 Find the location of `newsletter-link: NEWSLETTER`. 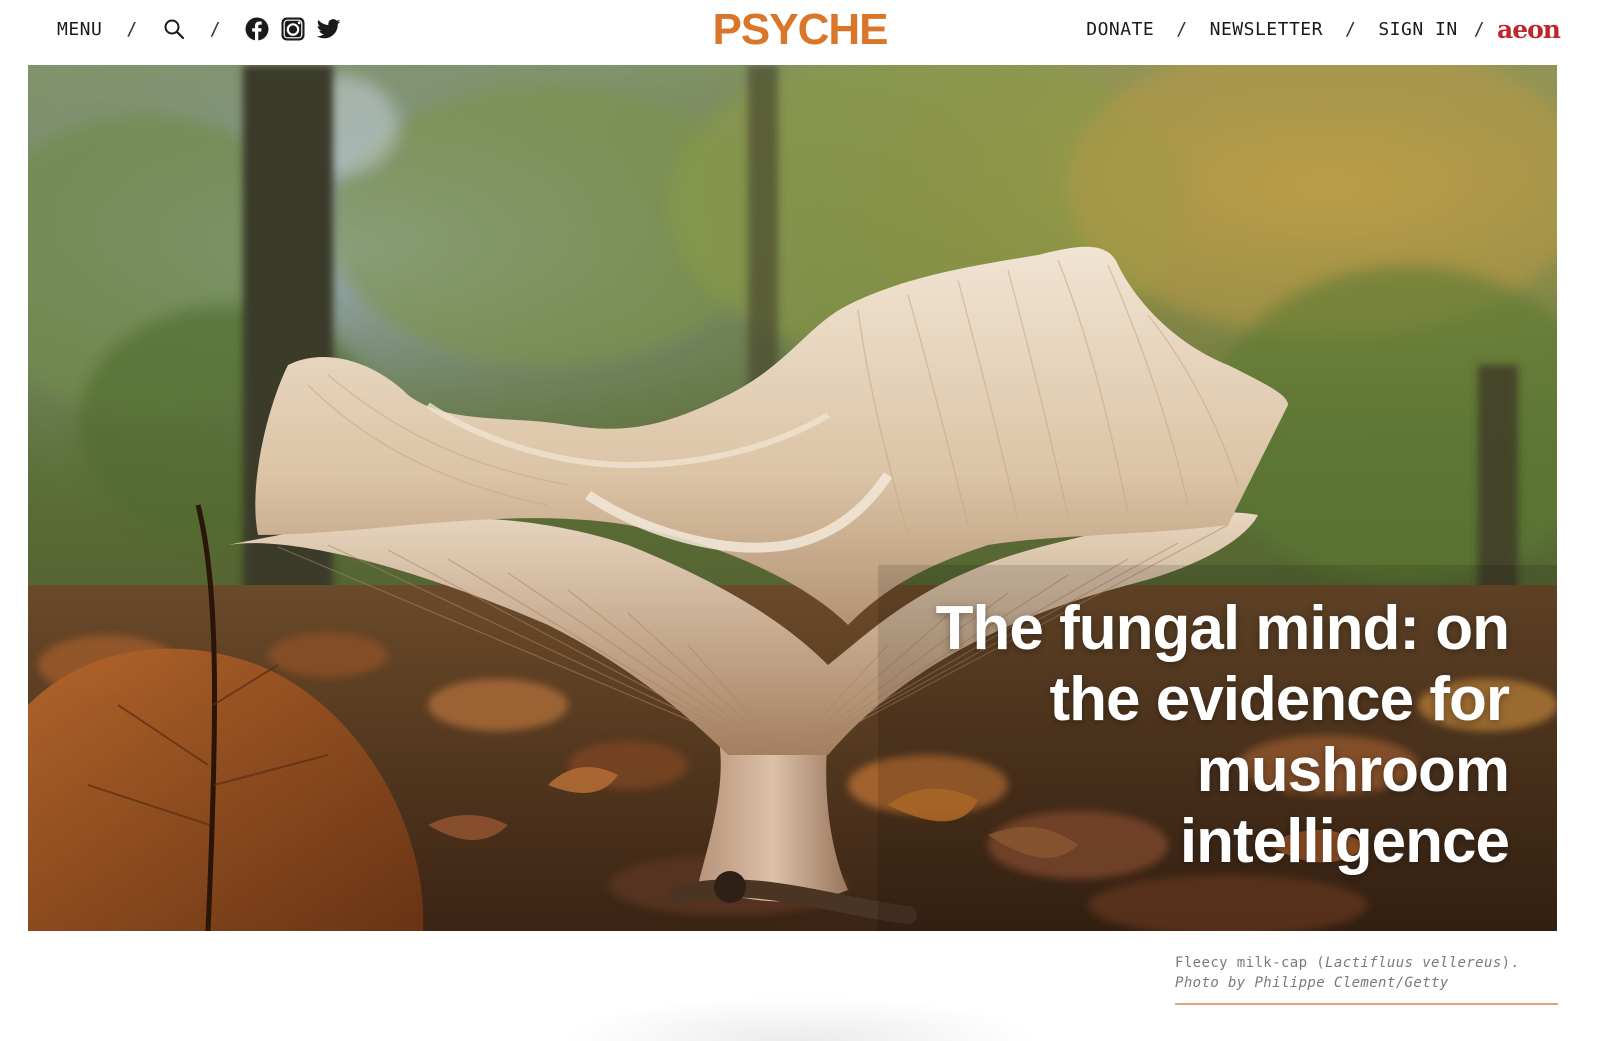

newsletter-link: NEWSLETTER is located at coordinates (1266, 29).